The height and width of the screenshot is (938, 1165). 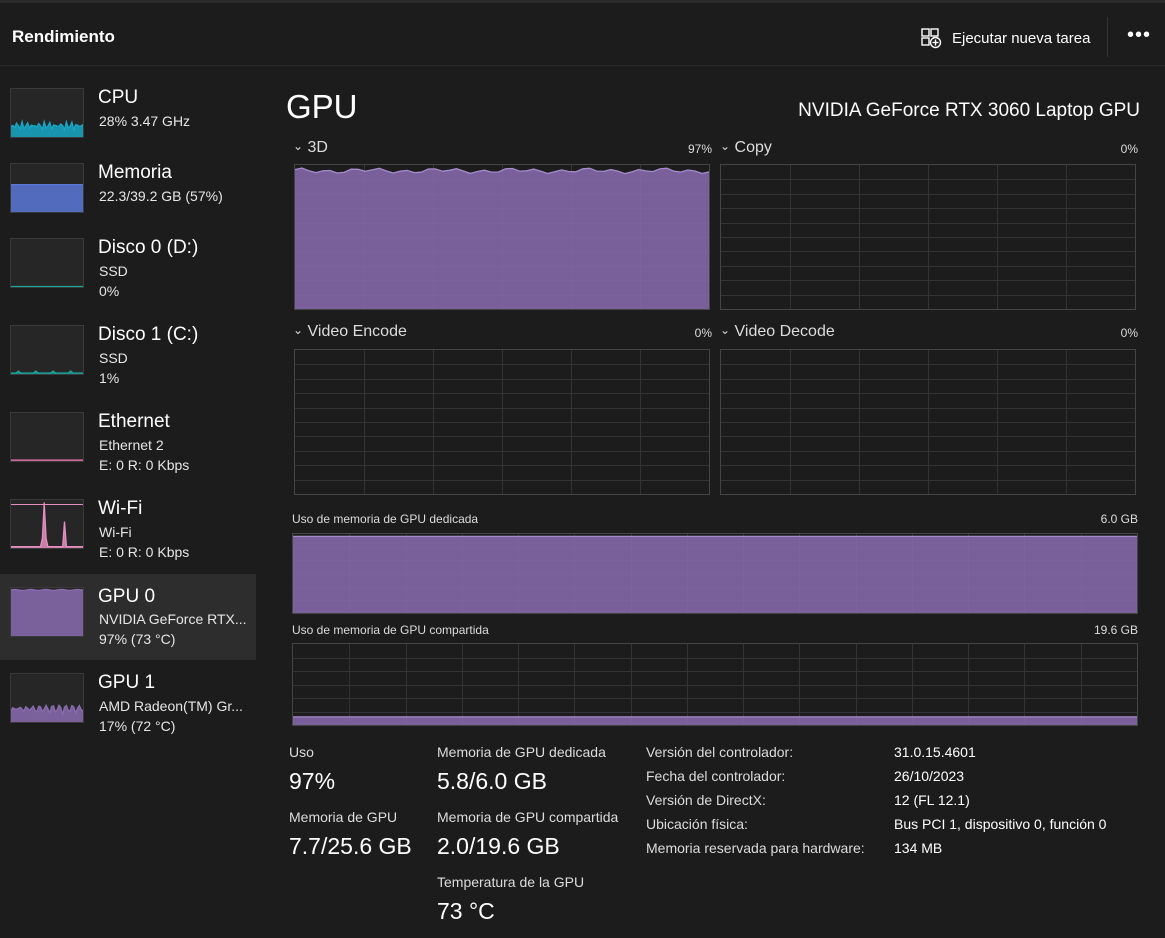 What do you see at coordinates (128, 434) in the screenshot?
I see `sidebar-item-ethernet: Ethernet Ethernet 2 E: 0 R: 0 Kbps` at bounding box center [128, 434].